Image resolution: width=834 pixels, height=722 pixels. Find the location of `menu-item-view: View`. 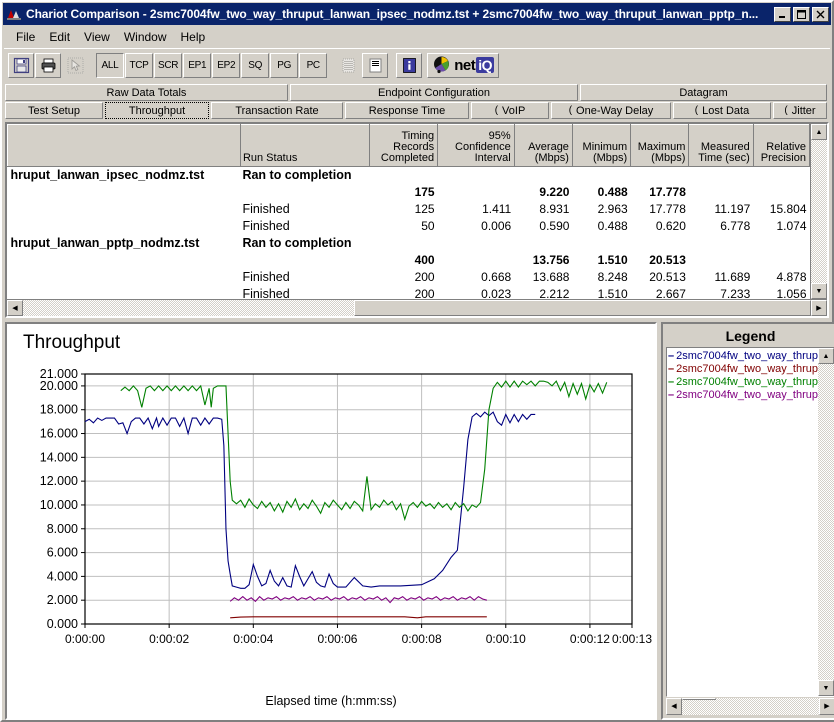

menu-item-view: View is located at coordinates (97, 37).